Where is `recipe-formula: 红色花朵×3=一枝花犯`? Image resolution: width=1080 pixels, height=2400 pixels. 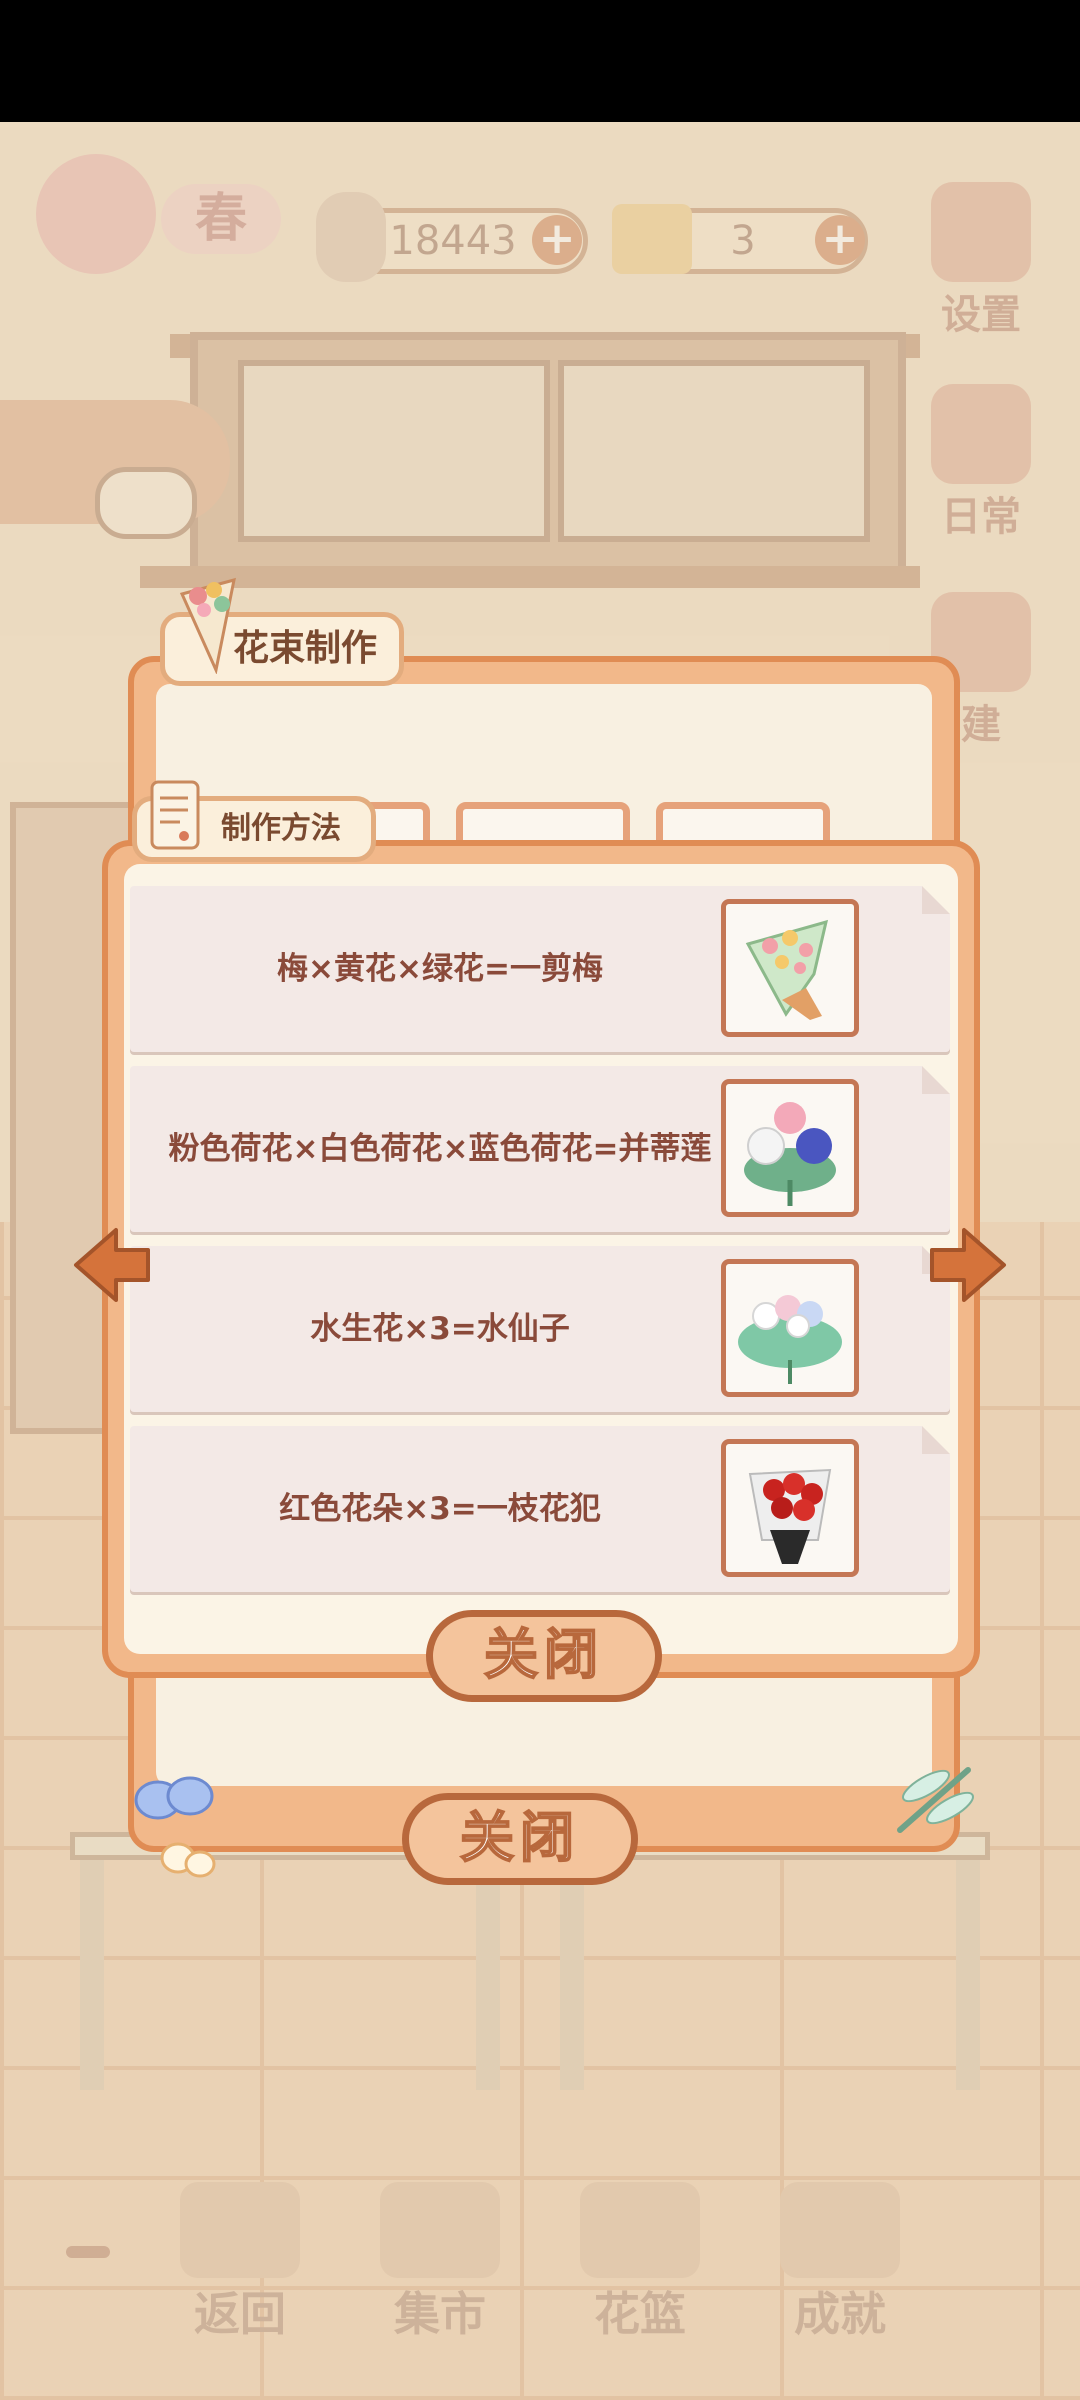 recipe-formula: 红色花朵×3=一枝花犯 is located at coordinates (440, 1509).